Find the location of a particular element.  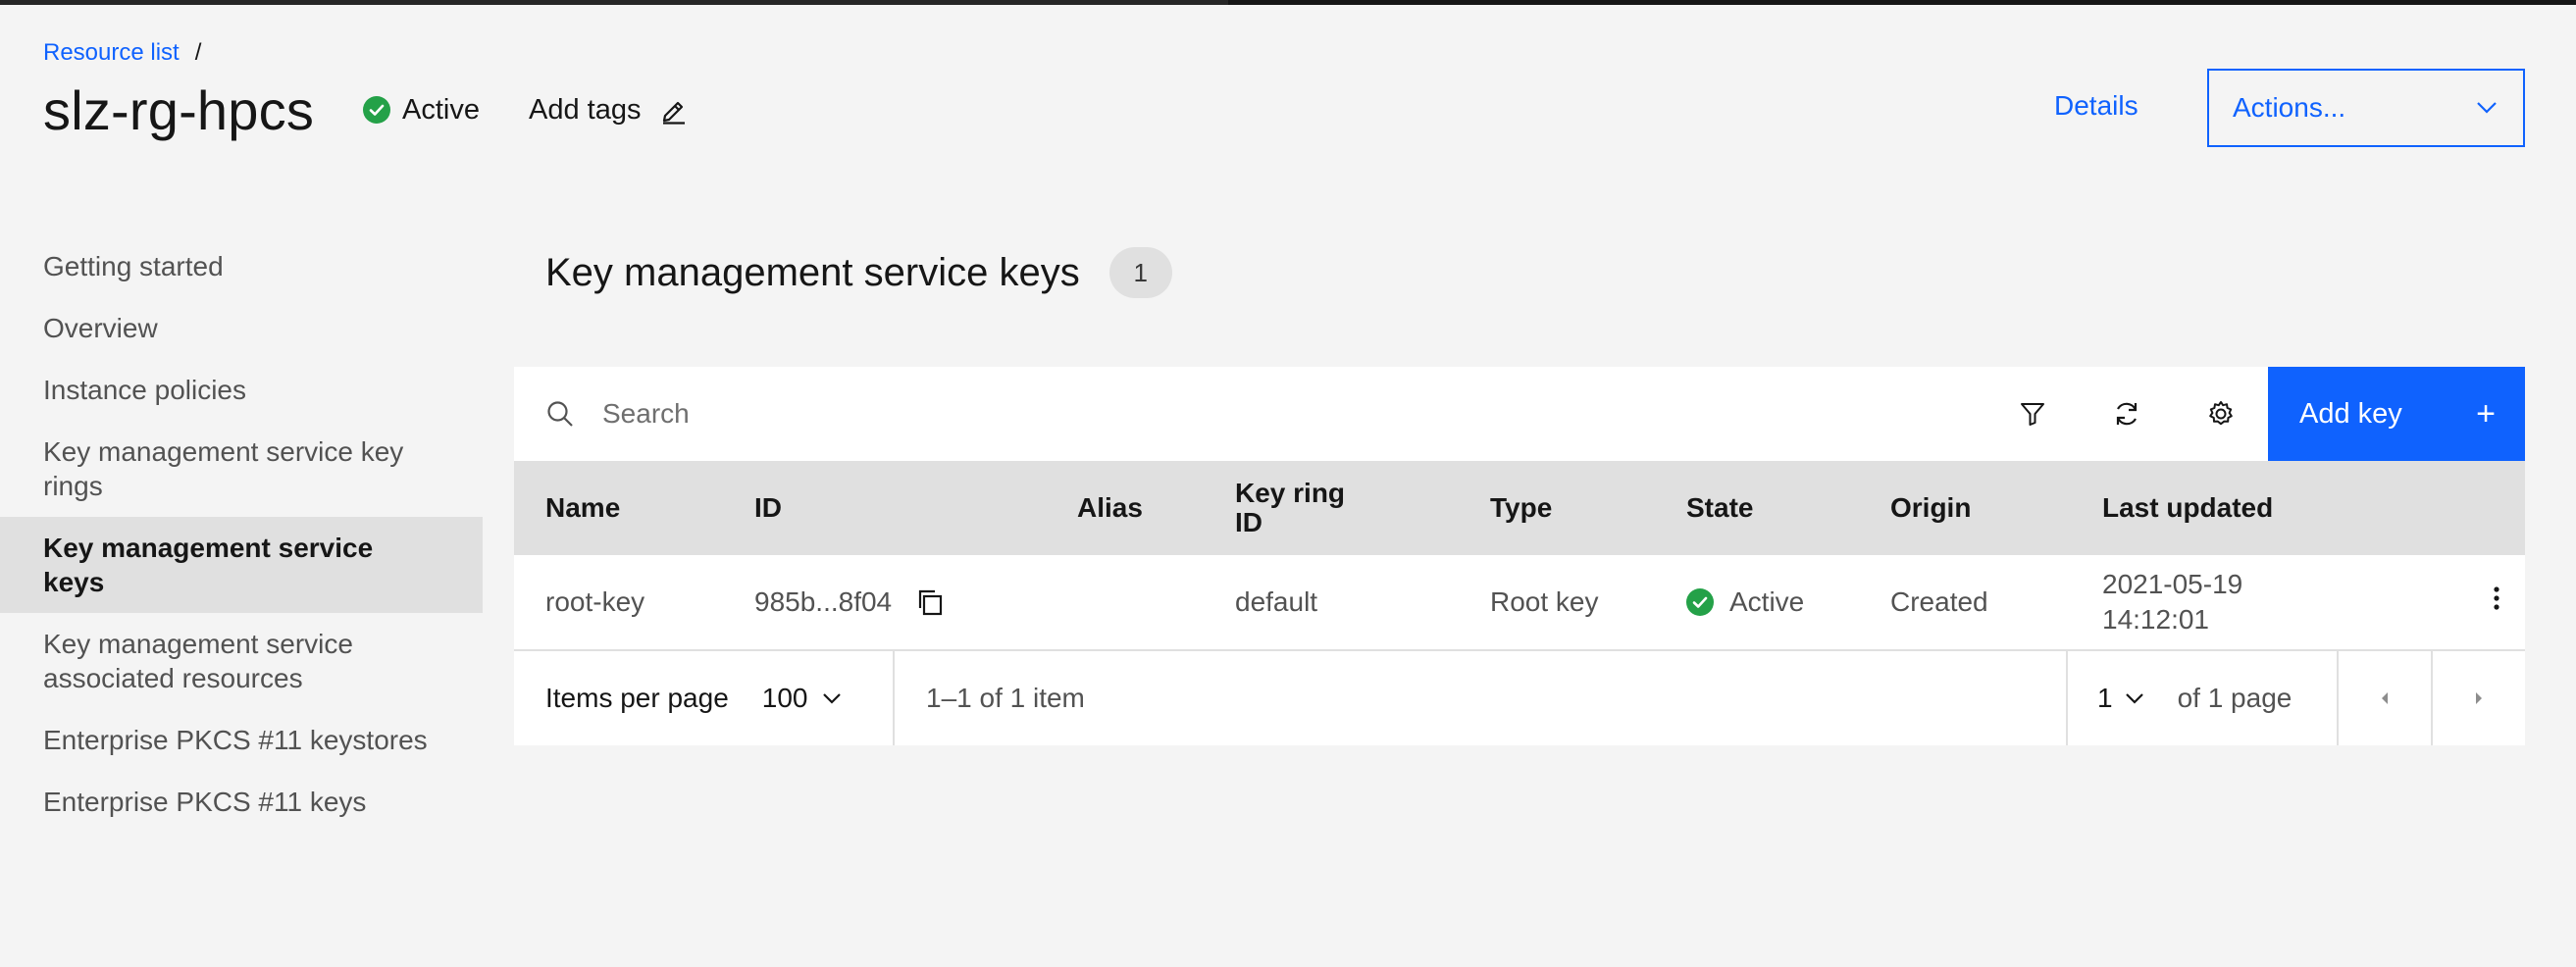

sidebar-item-keys: Key management service keys is located at coordinates (241, 565).